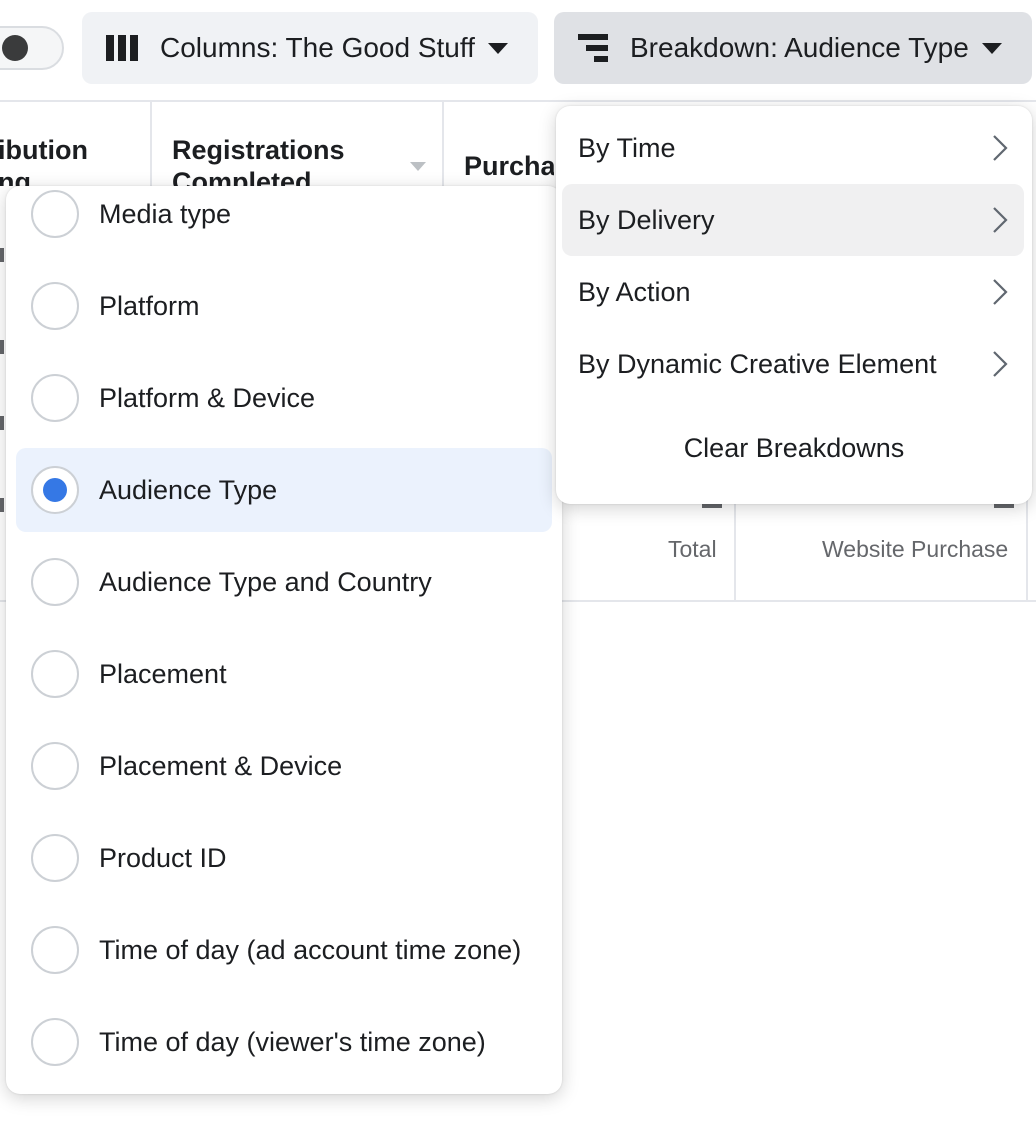 Image resolution: width=1036 pixels, height=1124 pixels. I want to click on option-label: Placement, so click(163, 673).